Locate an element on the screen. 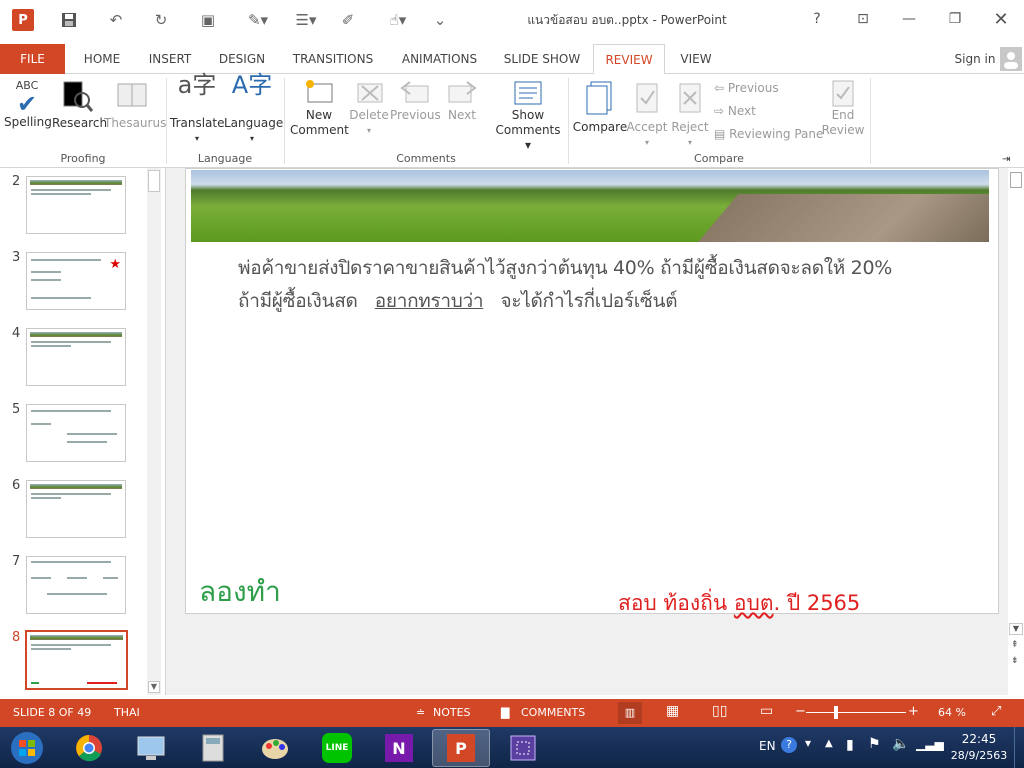  exam-footer-part-3: . ปี 2565 is located at coordinates (817, 603).